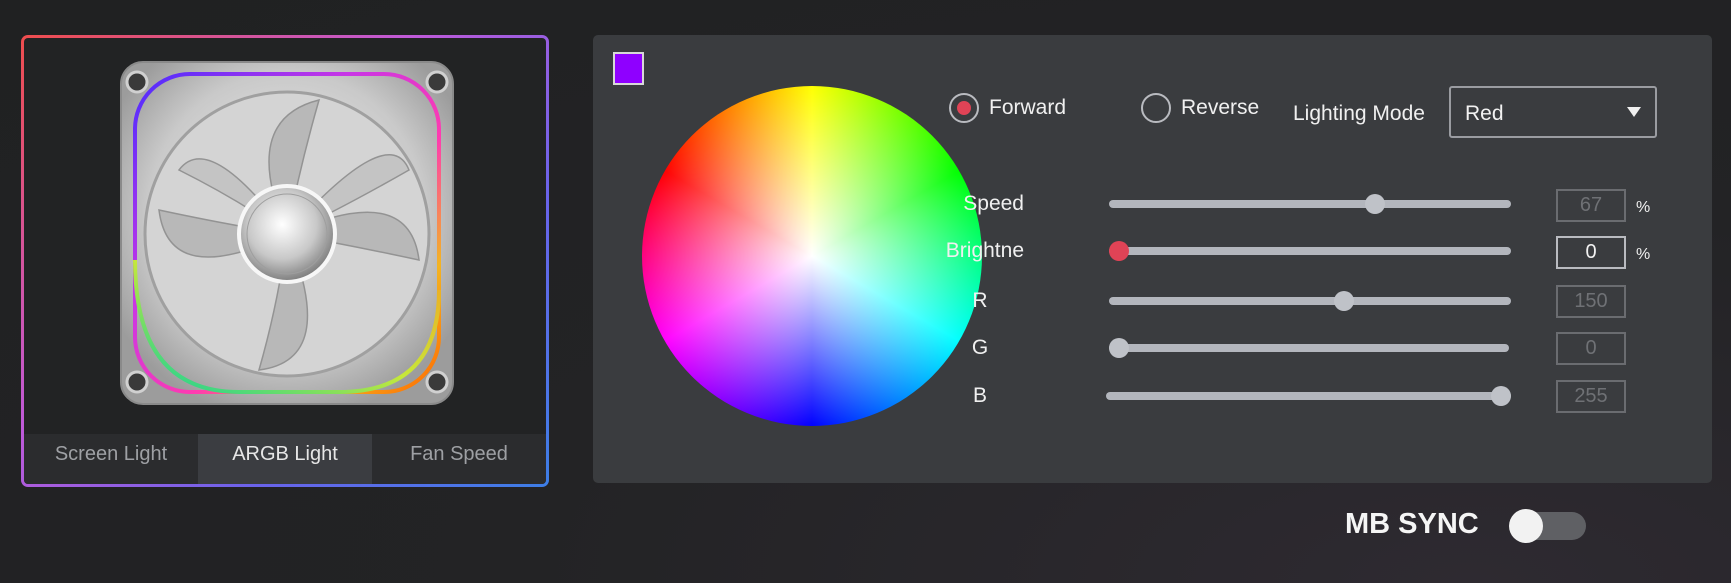 The image size is (1731, 583). What do you see at coordinates (979, 395) in the screenshot?
I see `slider-label-b: B` at bounding box center [979, 395].